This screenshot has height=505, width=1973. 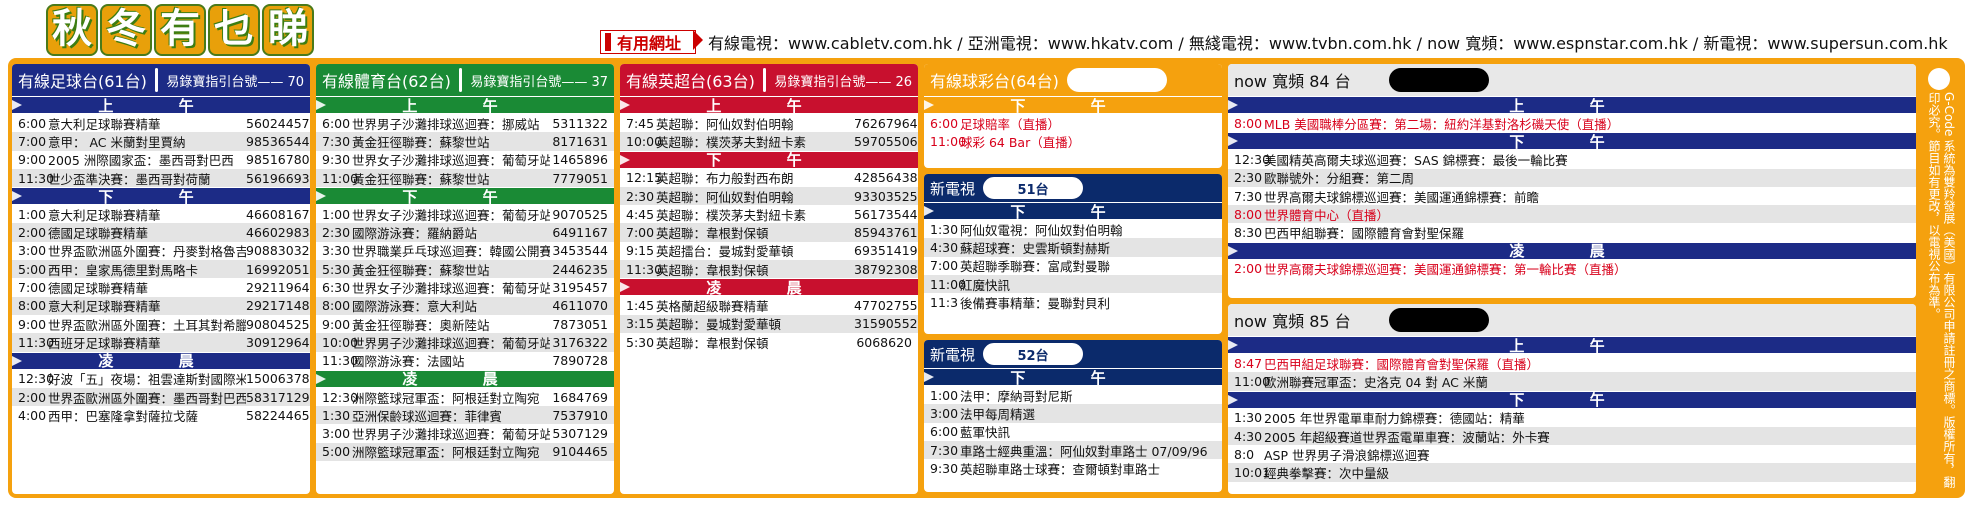 I want to click on gcode-number: 90883032, so click(x=278, y=251).